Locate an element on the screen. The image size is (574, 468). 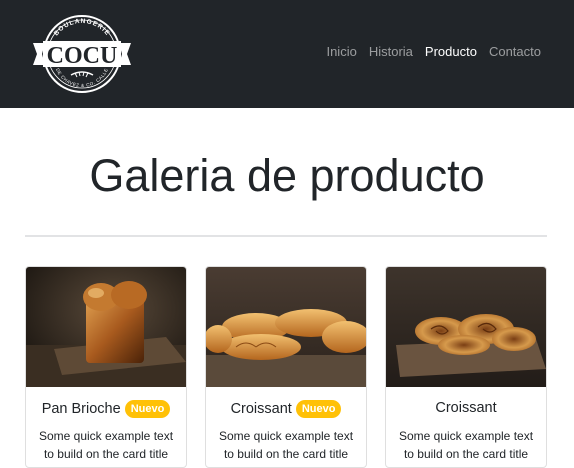
card-title: Pan Brioche is located at coordinates (81, 409).